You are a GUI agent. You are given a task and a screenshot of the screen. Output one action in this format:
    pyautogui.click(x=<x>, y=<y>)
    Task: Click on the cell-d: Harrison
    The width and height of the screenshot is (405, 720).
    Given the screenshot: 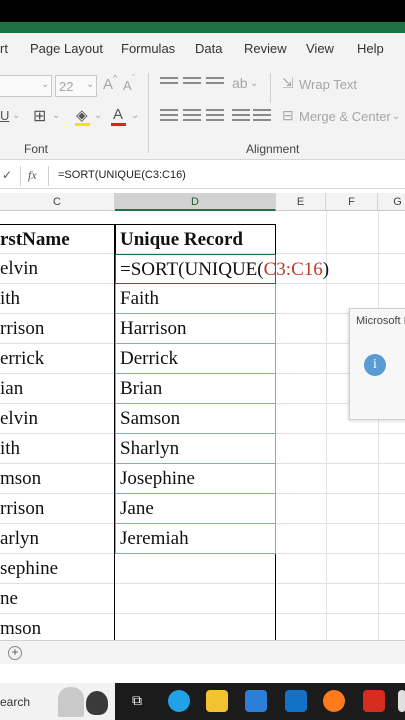 What is the action you would take?
    pyautogui.click(x=195, y=329)
    